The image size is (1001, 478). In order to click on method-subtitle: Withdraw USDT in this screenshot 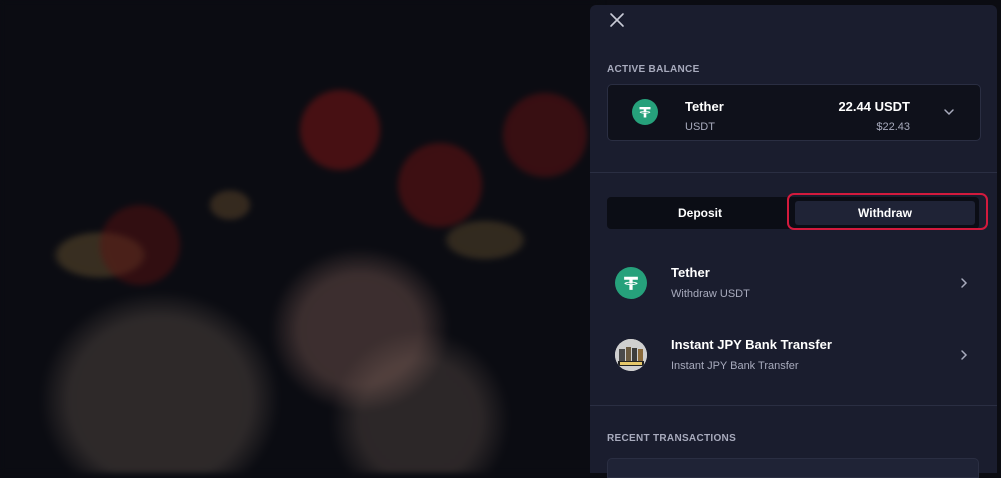, I will do `click(710, 294)`.